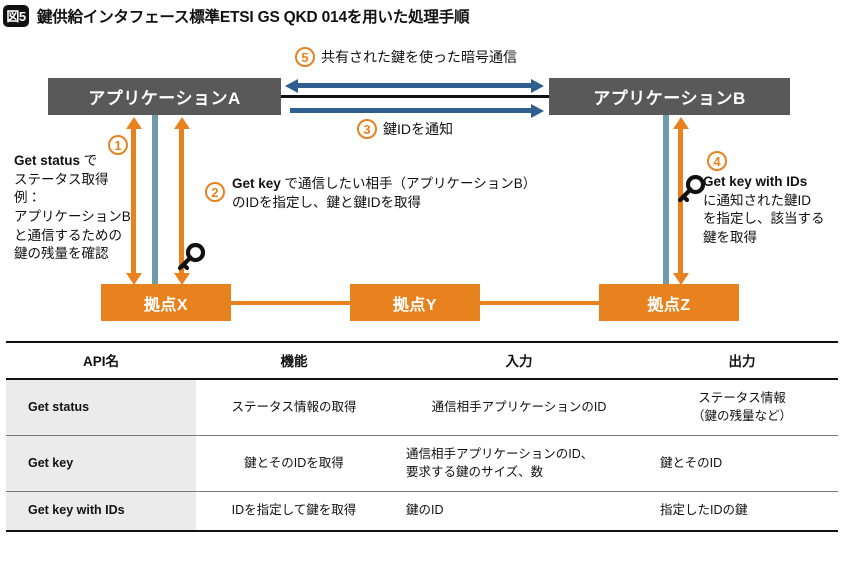 The width and height of the screenshot is (844, 574). What do you see at coordinates (415, 302) in the screenshot?
I see `node-y-box: 拠点Y` at bounding box center [415, 302].